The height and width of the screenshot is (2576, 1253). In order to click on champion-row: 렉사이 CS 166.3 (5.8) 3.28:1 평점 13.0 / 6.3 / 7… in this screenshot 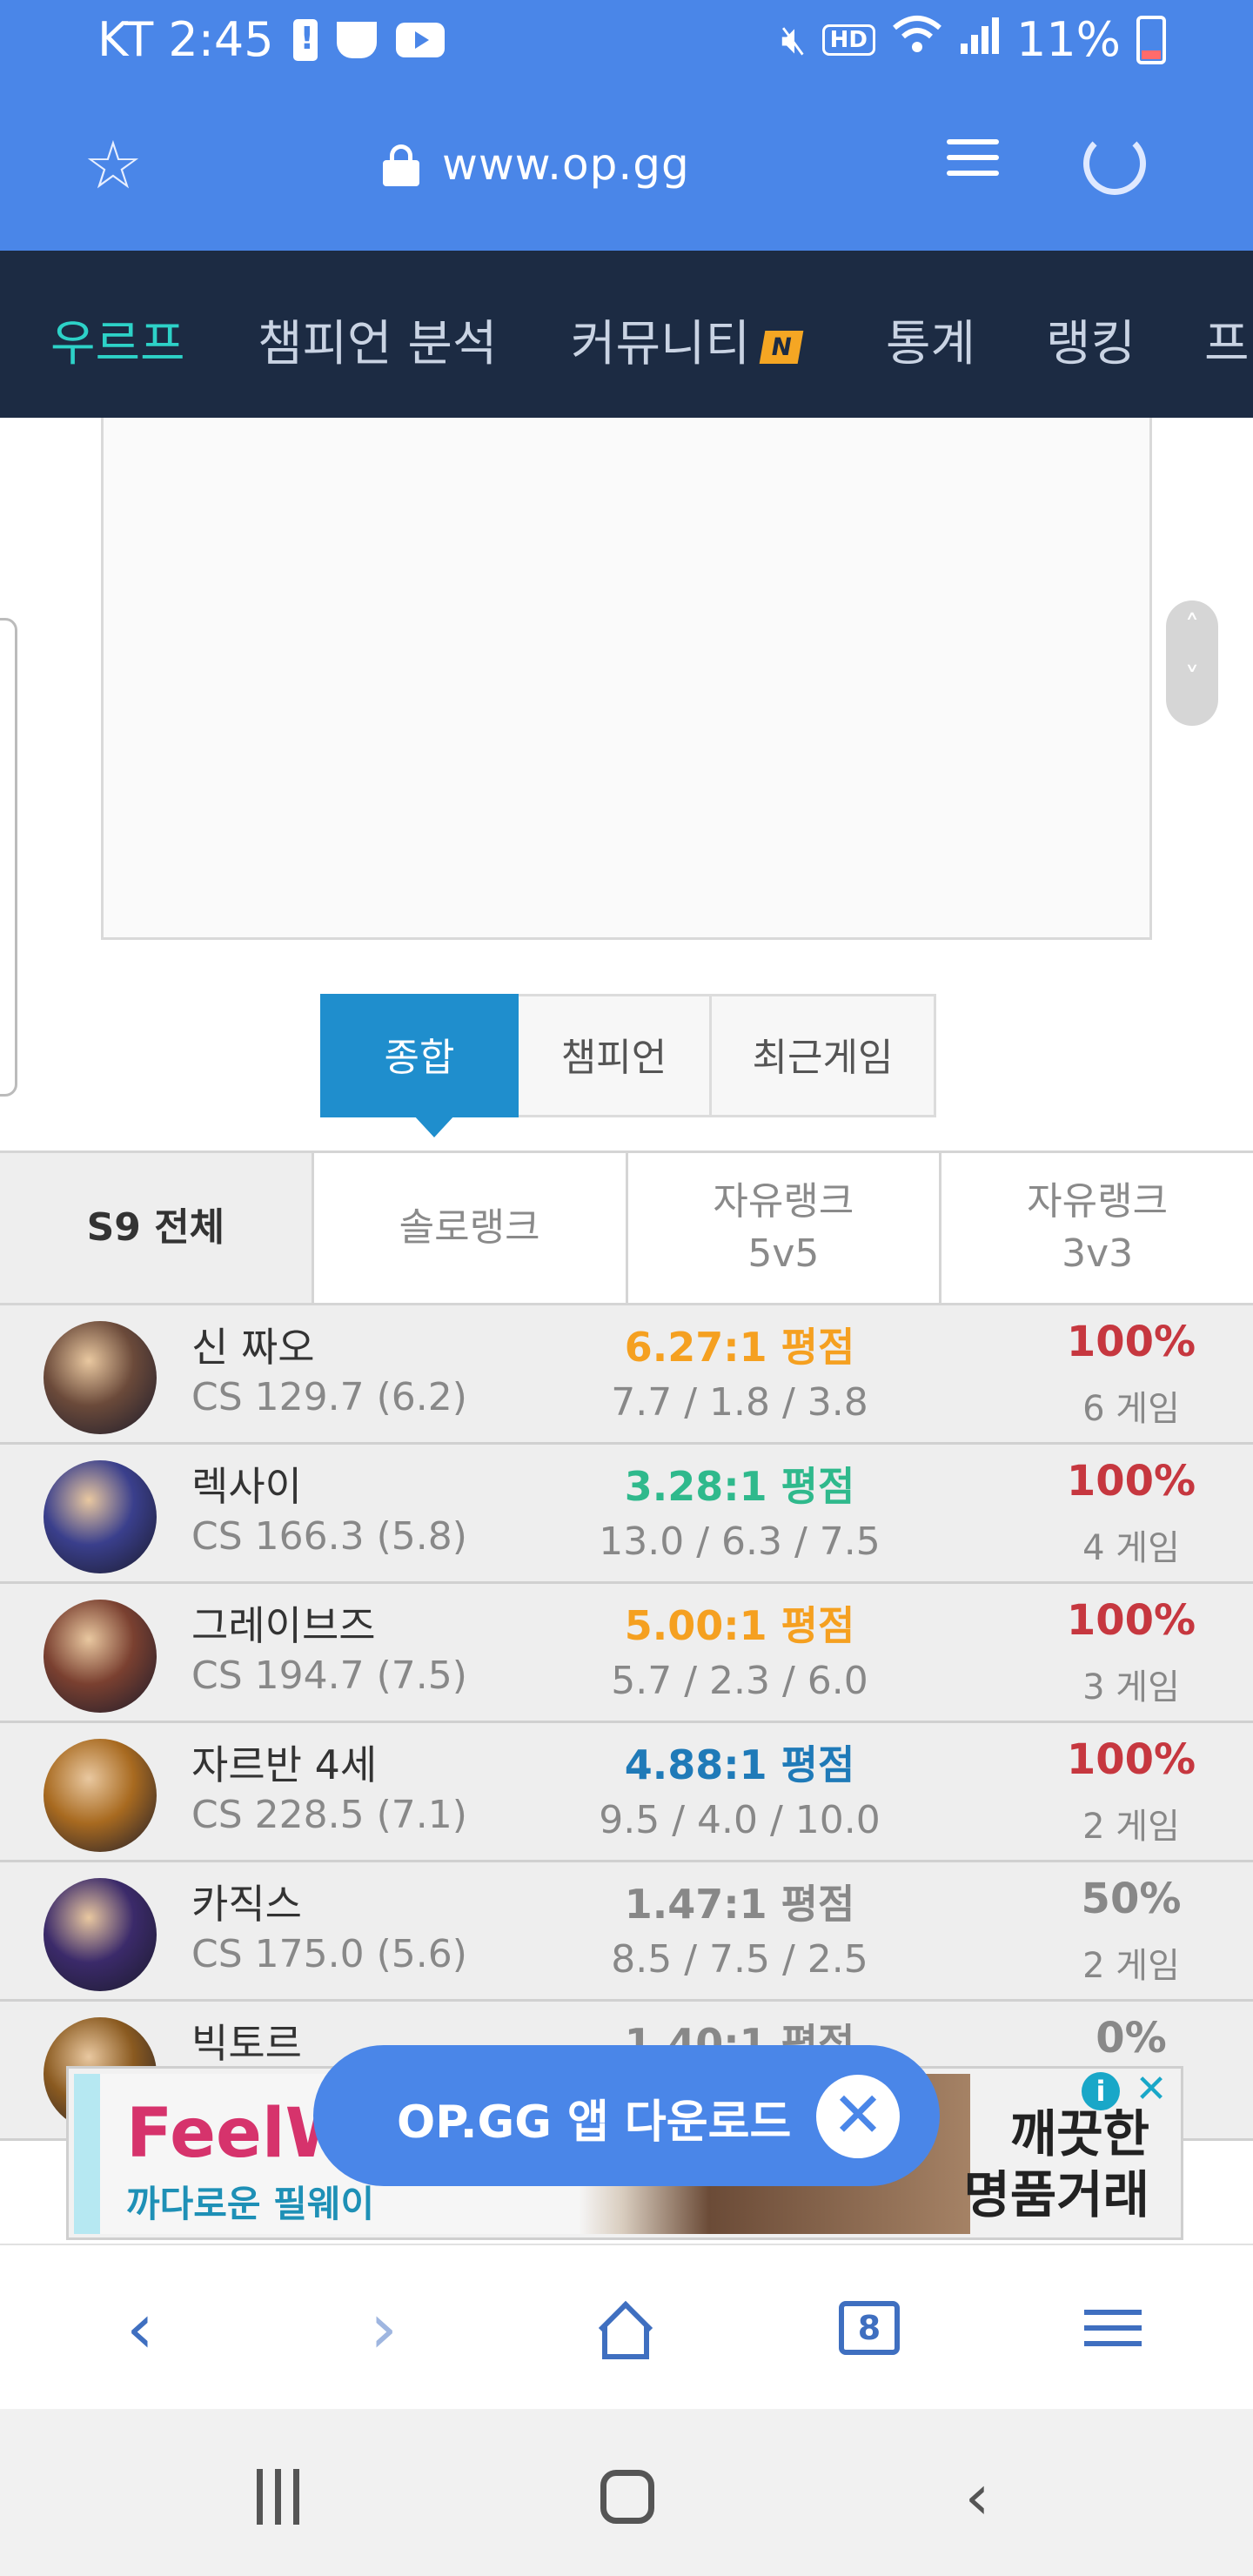, I will do `click(626, 1515)`.